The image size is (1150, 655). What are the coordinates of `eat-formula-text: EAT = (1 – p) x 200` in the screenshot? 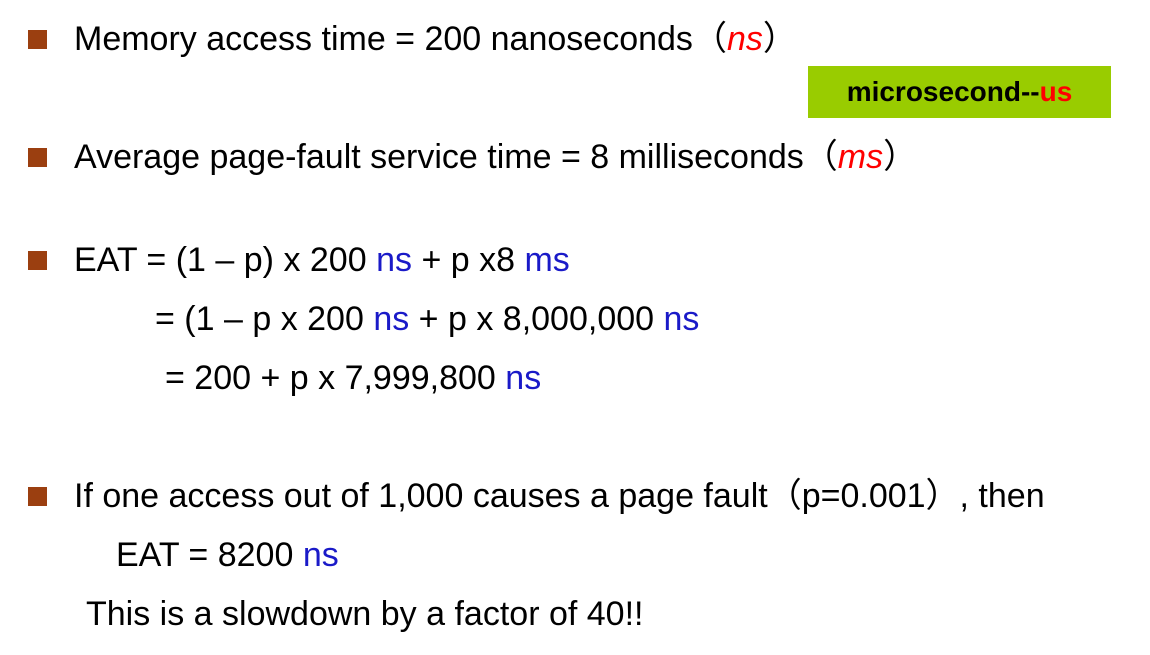 It's located at (225, 260).